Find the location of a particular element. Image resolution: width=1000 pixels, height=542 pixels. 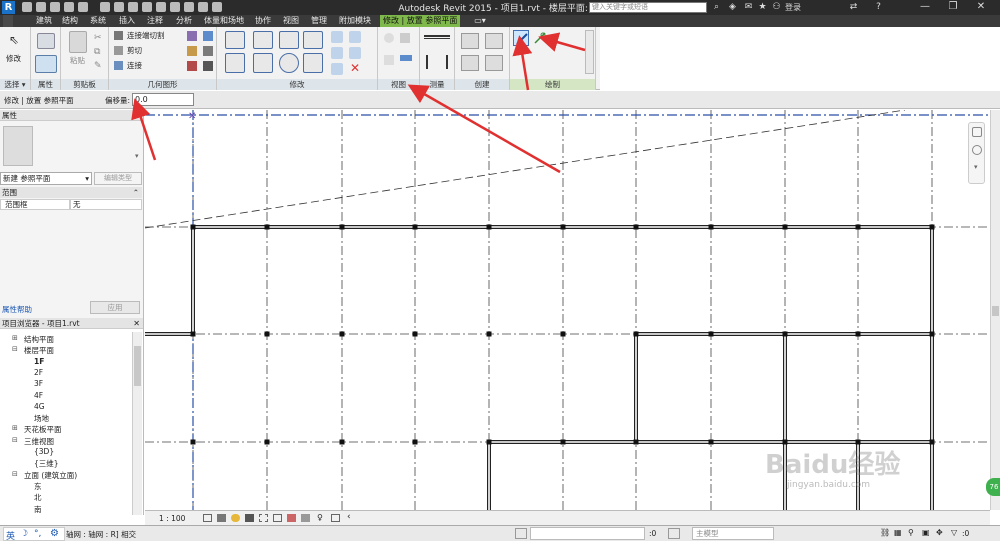

user-icon: ⚇ is located at coordinates (776, 7).